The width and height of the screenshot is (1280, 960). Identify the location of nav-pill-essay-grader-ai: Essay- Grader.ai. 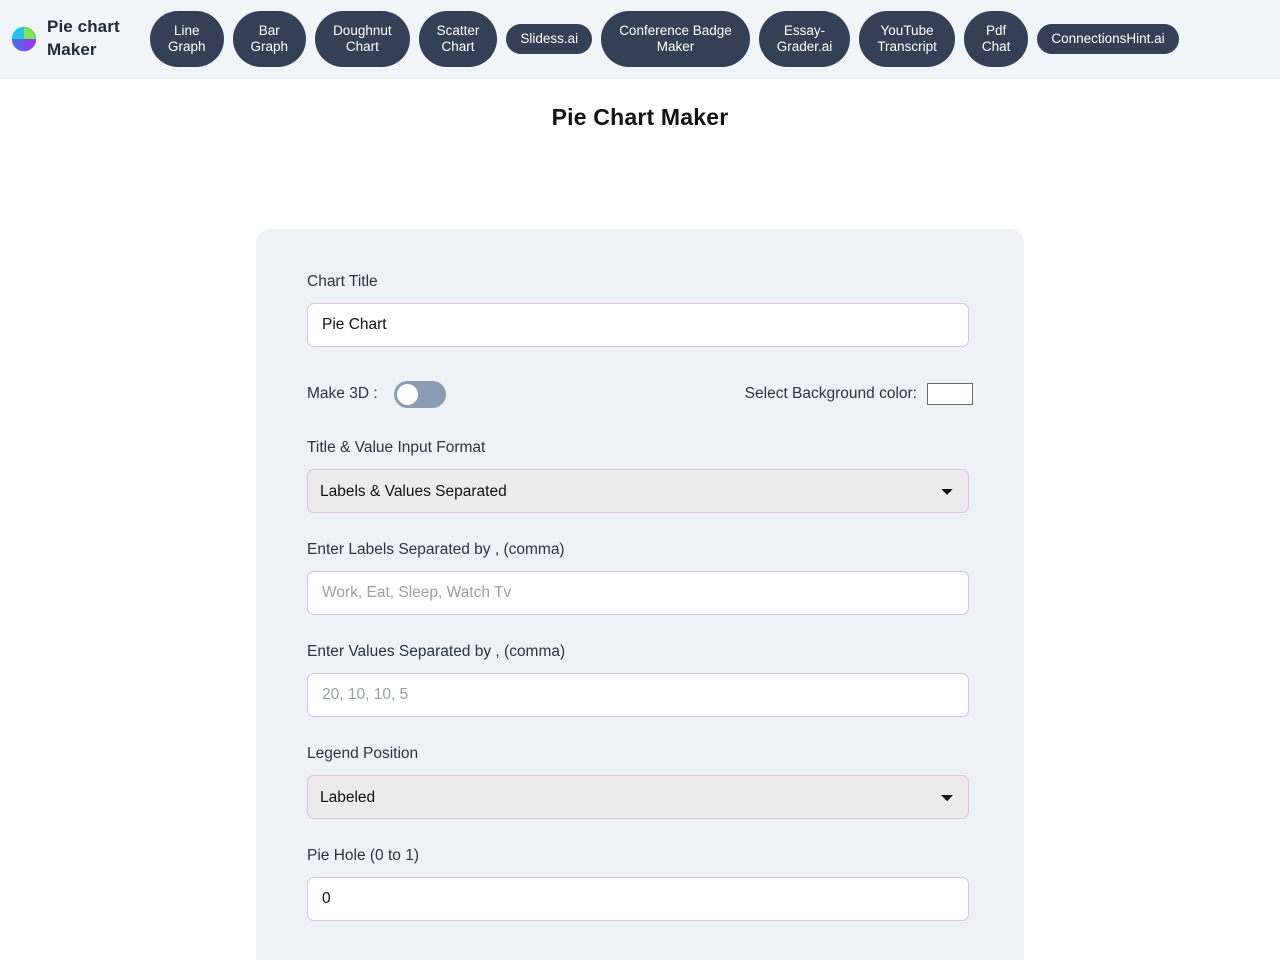
(804, 39).